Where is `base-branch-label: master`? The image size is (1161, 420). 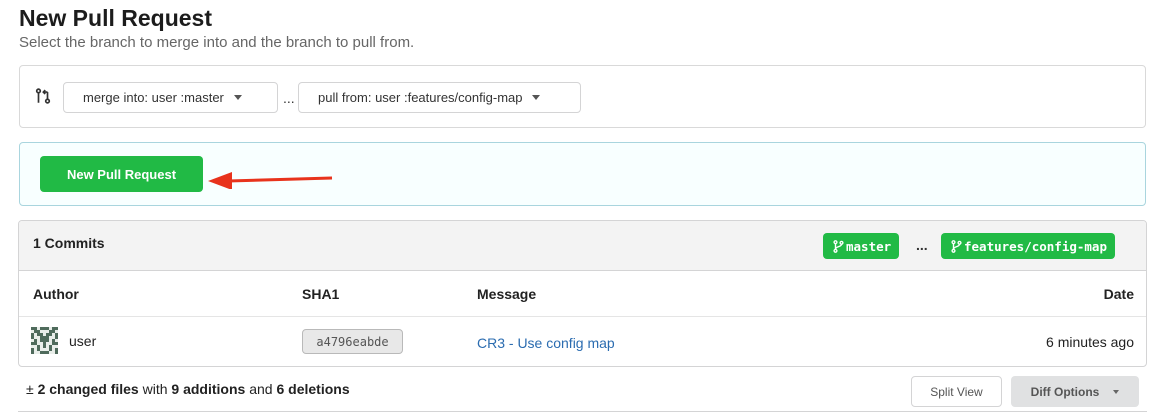
base-branch-label: master is located at coordinates (861, 246).